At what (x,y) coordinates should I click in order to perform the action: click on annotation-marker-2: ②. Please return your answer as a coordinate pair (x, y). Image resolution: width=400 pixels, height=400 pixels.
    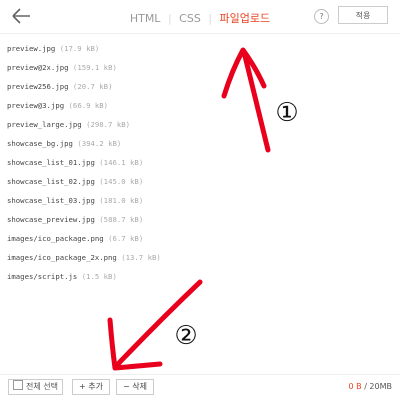
    Looking at the image, I should click on (185, 336).